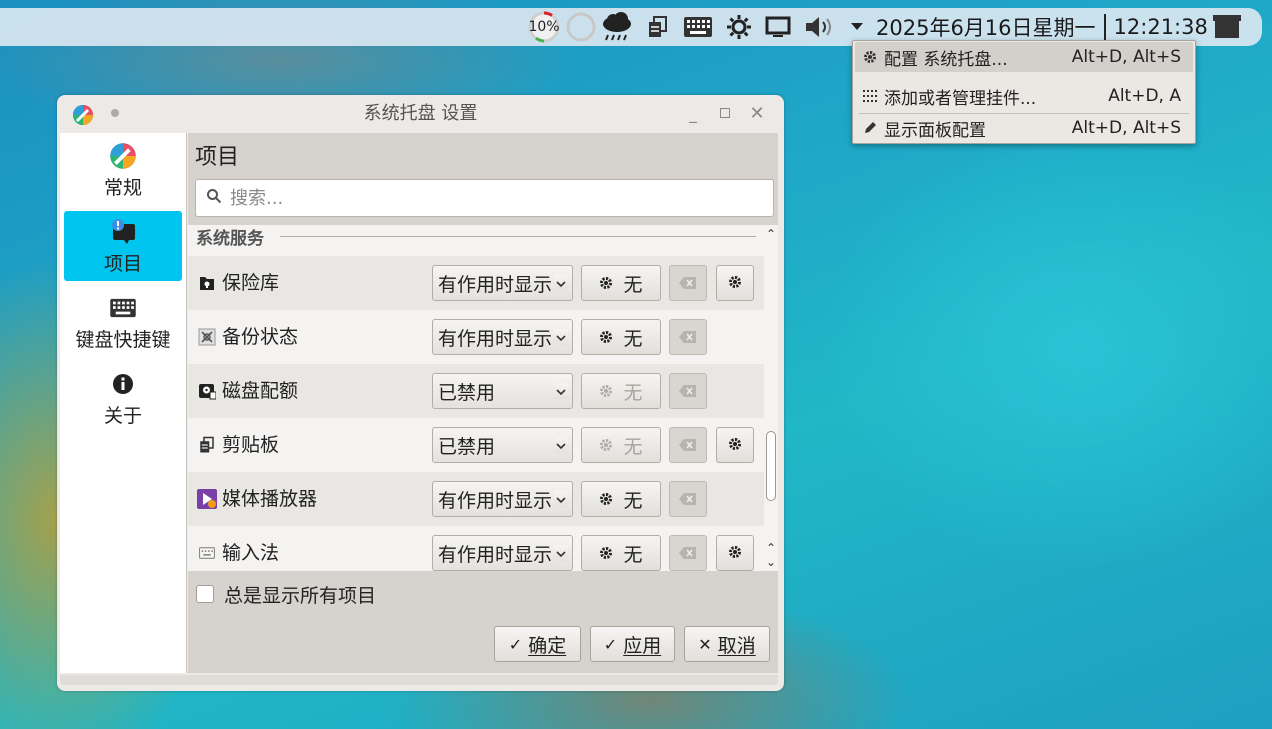 The width and height of the screenshot is (1272, 729). What do you see at coordinates (251, 445) in the screenshot?
I see `entry-name: 剪贴板` at bounding box center [251, 445].